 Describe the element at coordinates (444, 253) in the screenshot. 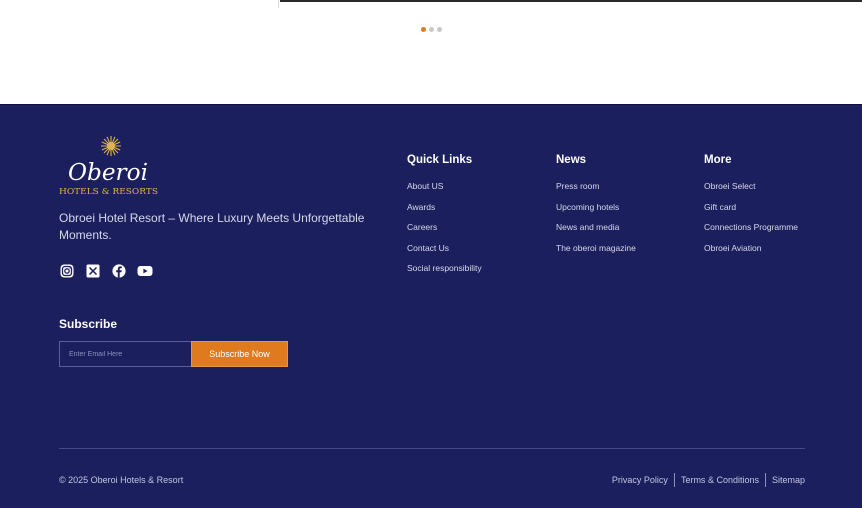

I see `footer-link-contact-us: Contact Us` at that location.